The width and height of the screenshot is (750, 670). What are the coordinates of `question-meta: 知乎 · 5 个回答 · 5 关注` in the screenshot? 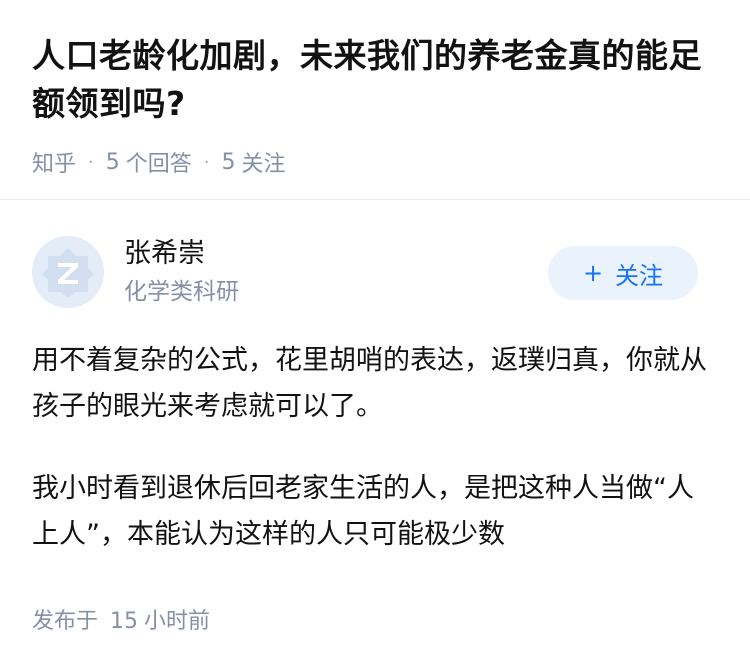 It's located at (159, 162).